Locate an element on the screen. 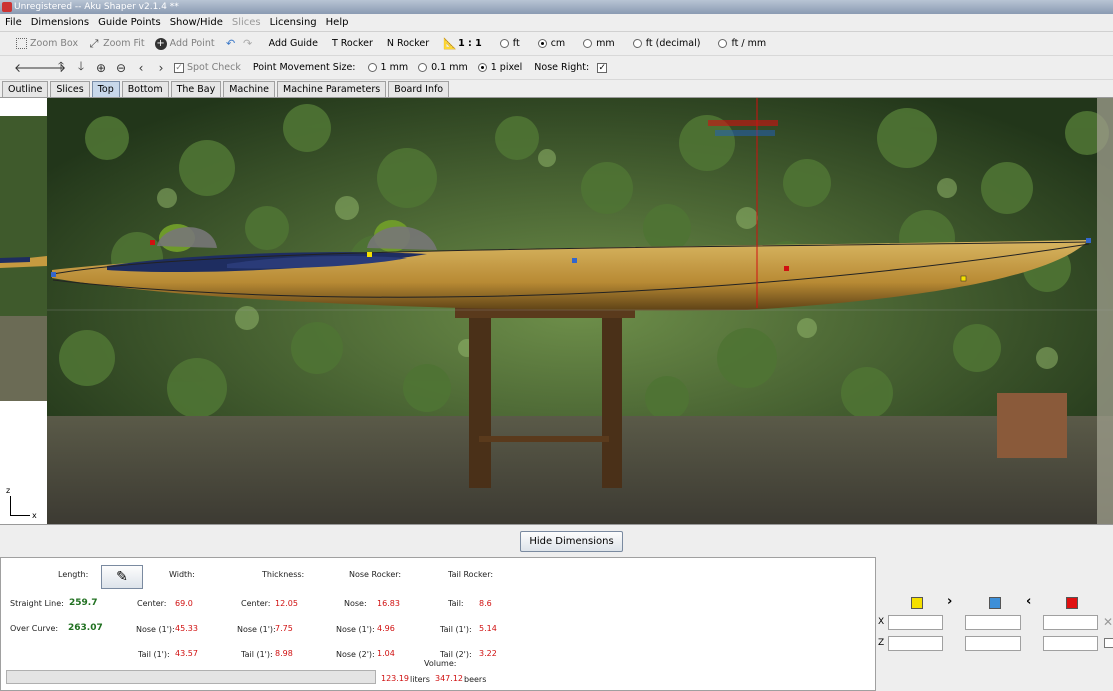 Image resolution: width=1113 pixels, height=691 pixels. tab-bottom: Bottom is located at coordinates (145, 89).